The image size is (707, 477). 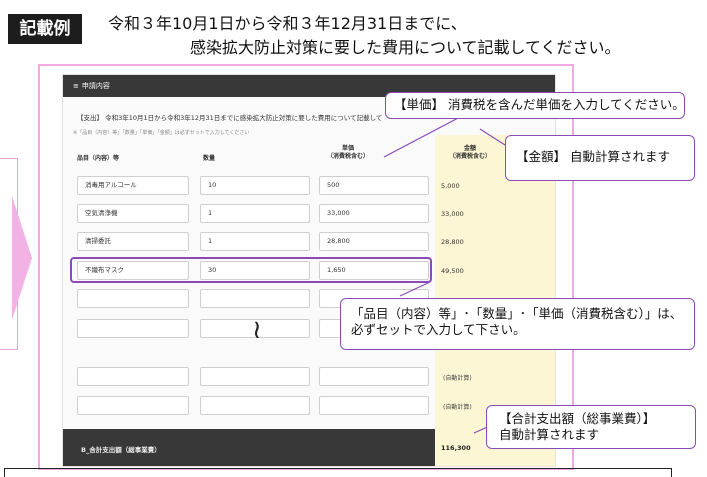 What do you see at coordinates (76, 86) in the screenshot?
I see `list-icon: ≡` at bounding box center [76, 86].